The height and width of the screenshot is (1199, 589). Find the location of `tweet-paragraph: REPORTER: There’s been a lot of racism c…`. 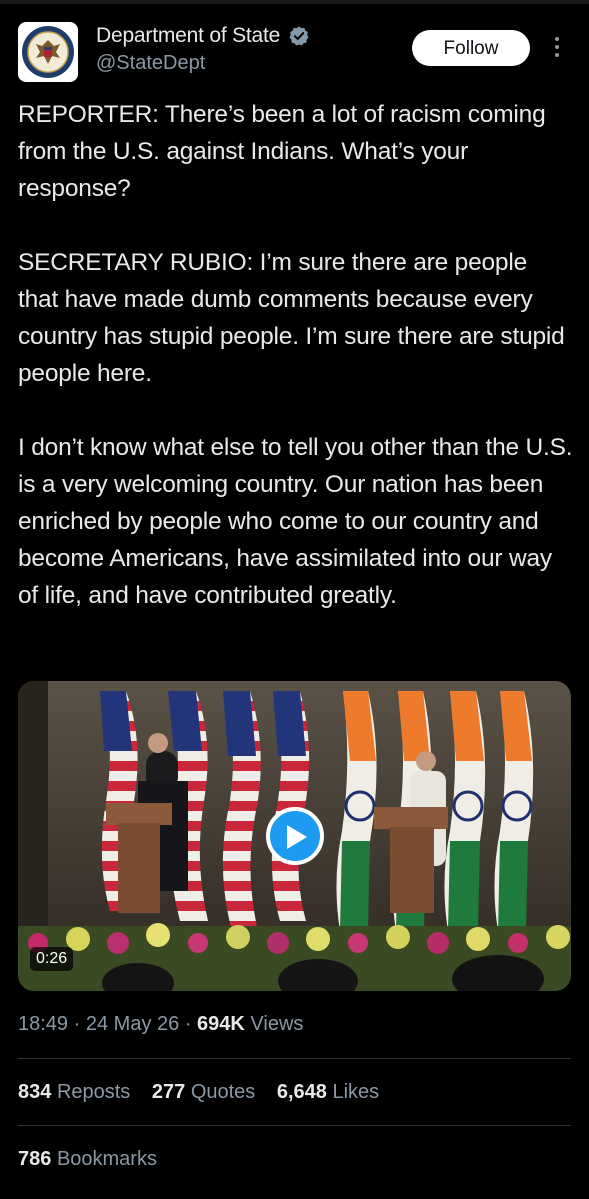

tweet-paragraph: REPORTER: There’s been a lot of racism c… is located at coordinates (285, 151).